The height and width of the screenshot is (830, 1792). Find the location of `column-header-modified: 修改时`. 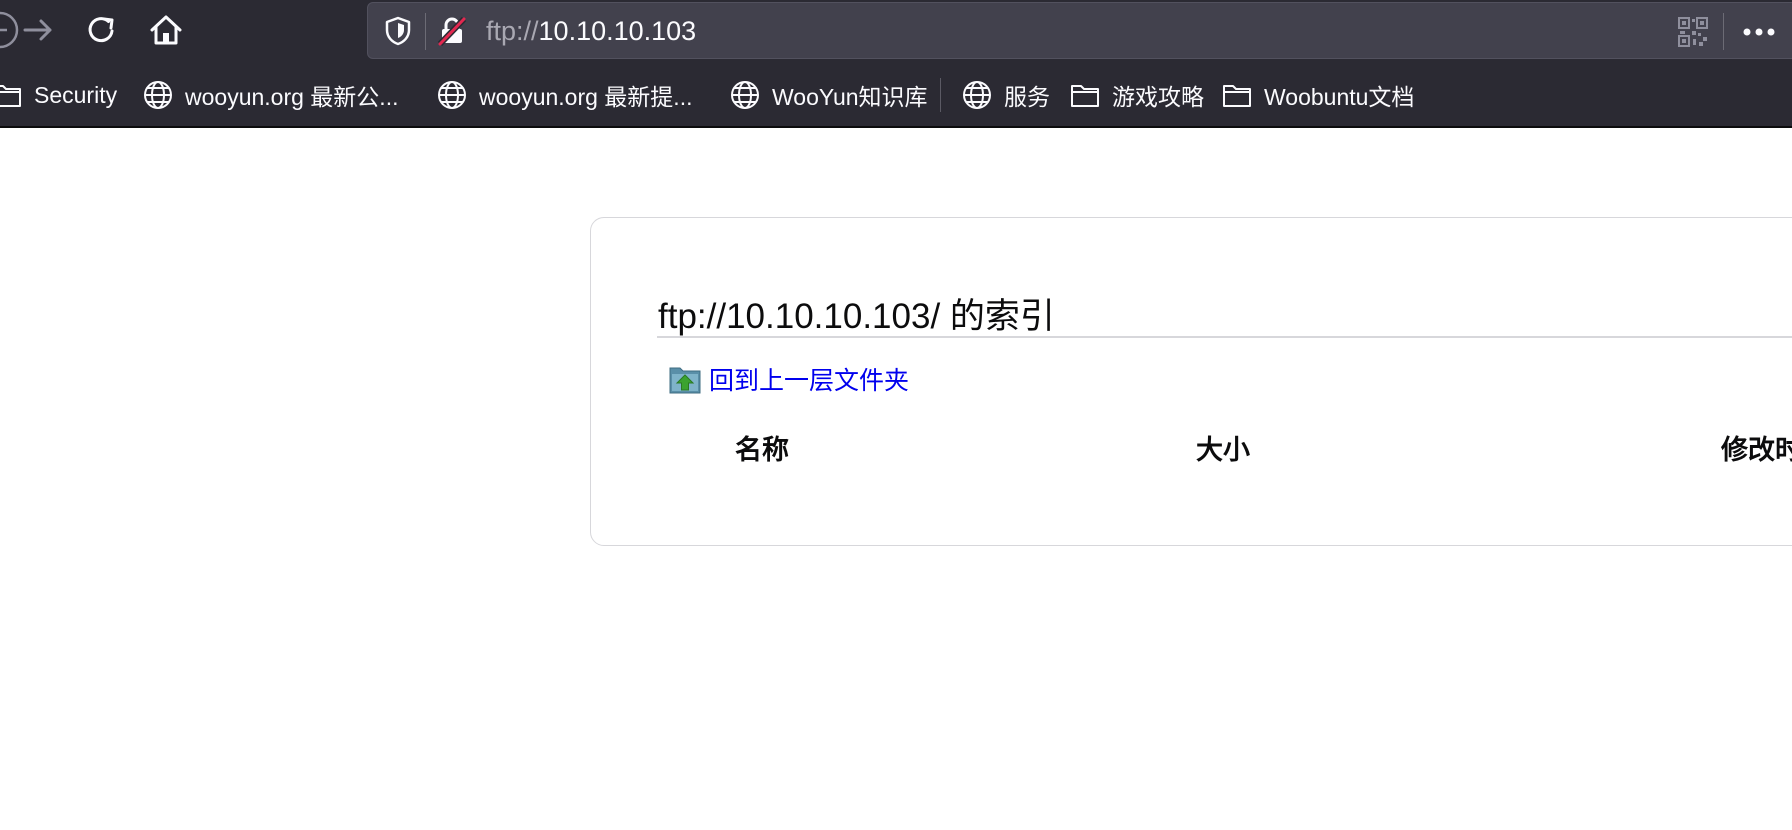

column-header-modified: 修改时 is located at coordinates (1756, 447).